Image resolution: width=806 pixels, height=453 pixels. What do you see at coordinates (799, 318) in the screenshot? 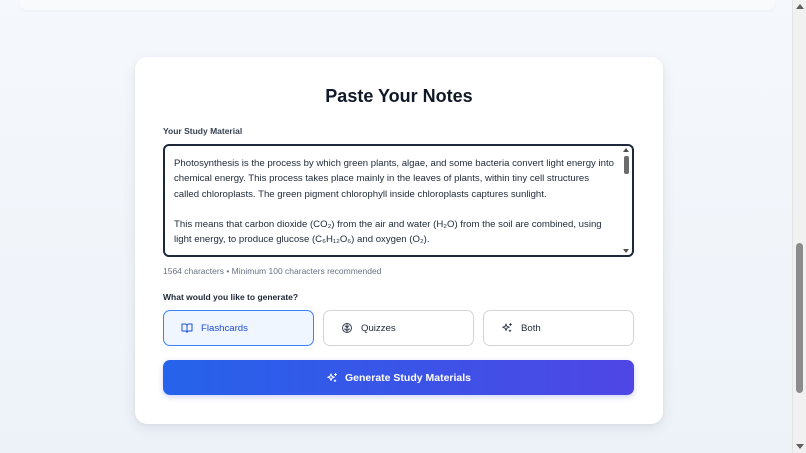
I see `page-scroll-thumb` at bounding box center [799, 318].